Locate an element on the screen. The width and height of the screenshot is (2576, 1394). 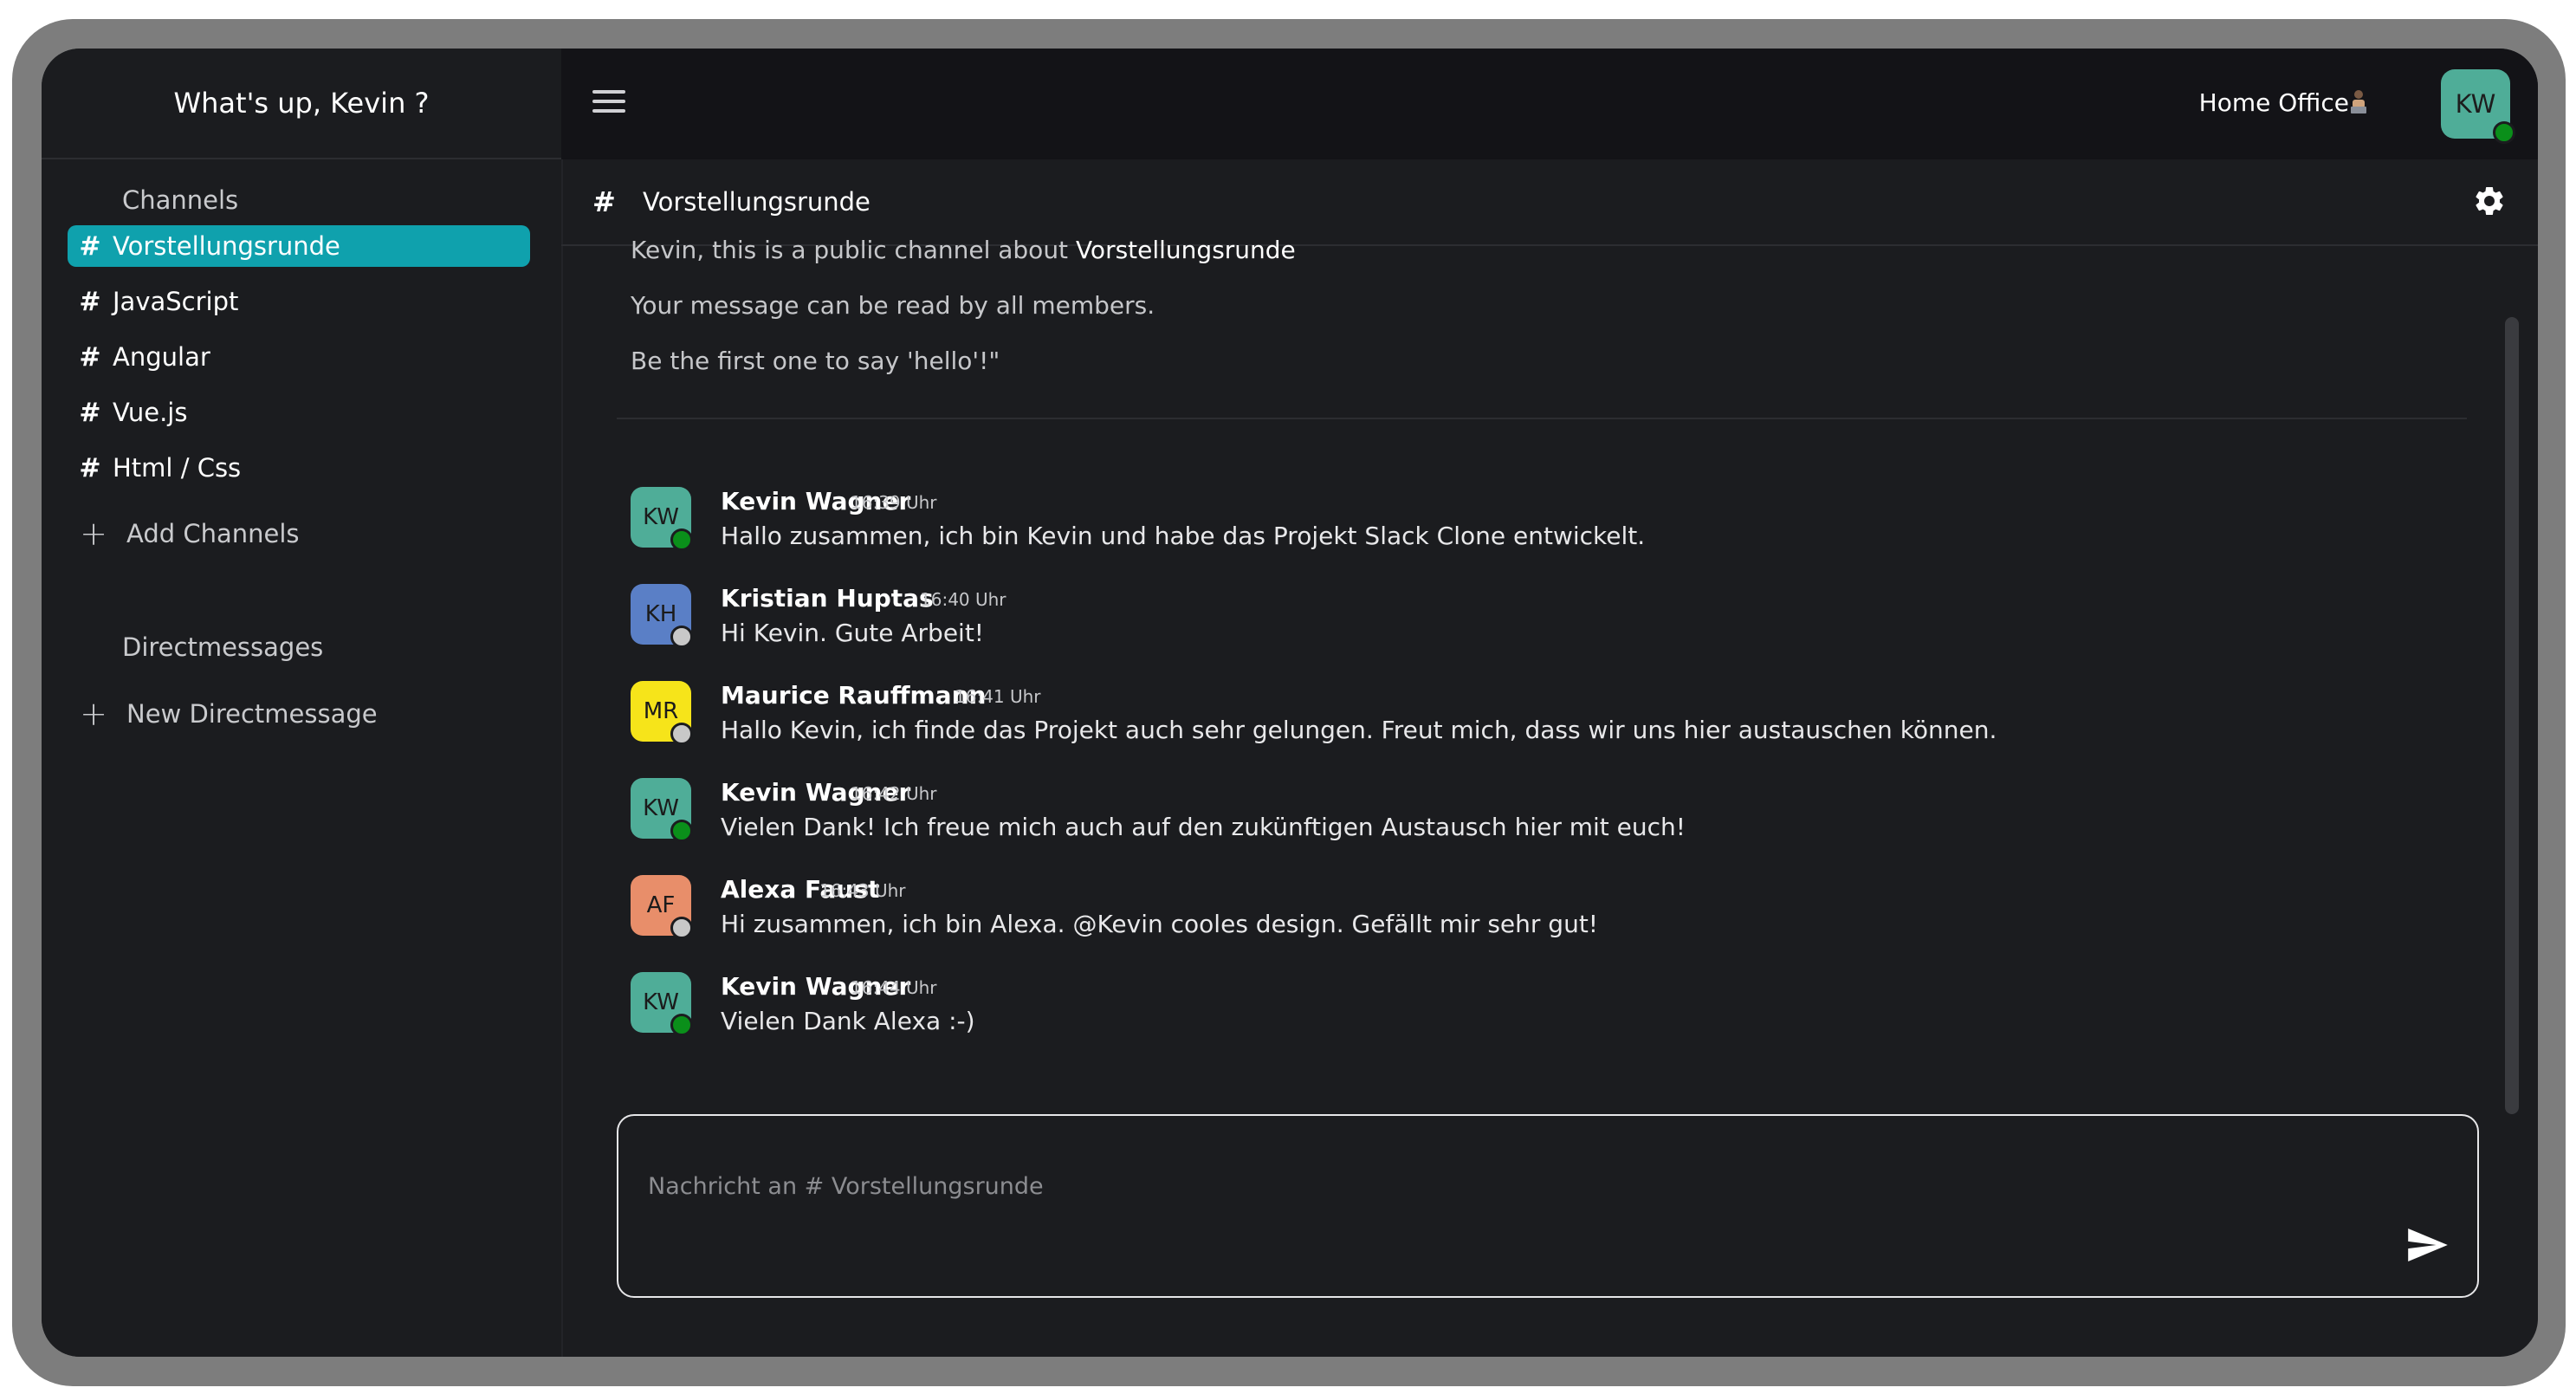
gear-icon is located at coordinates (2489, 201).